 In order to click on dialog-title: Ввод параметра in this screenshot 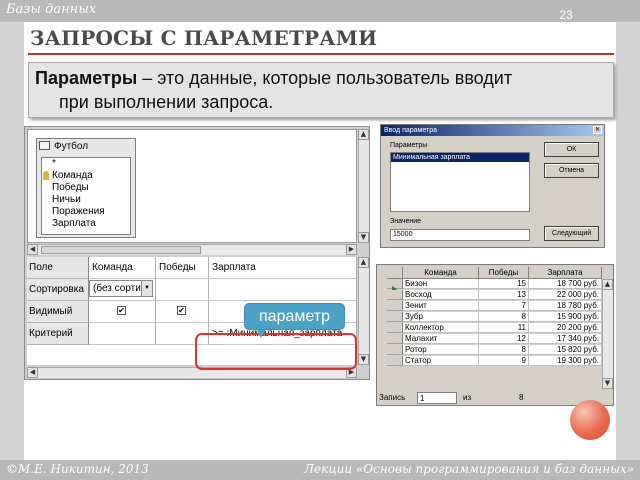, I will do `click(492, 130)`.